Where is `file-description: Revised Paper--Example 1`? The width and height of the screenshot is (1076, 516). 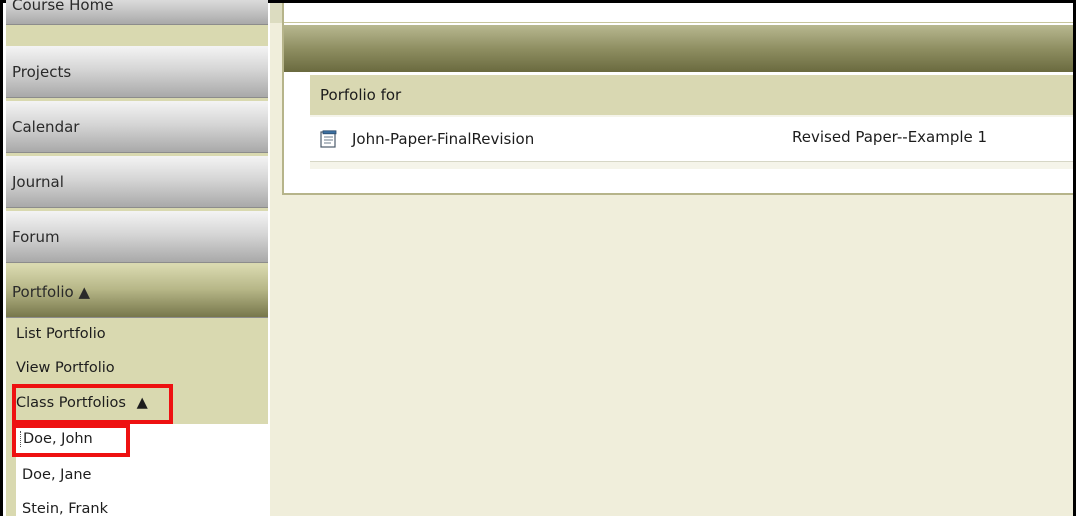
file-description: Revised Paper--Example 1 is located at coordinates (890, 137).